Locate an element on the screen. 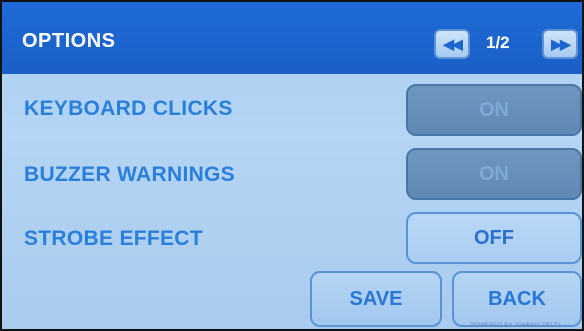  double-left-arrow-icon: ◀◀ is located at coordinates (452, 43).